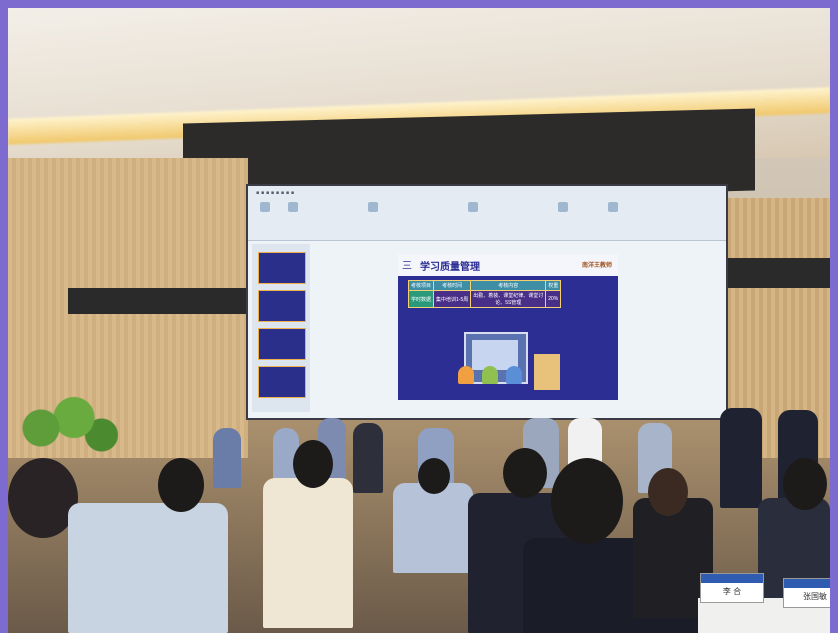 The image size is (838, 633). I want to click on table-header: 考核项目, so click(421, 285).